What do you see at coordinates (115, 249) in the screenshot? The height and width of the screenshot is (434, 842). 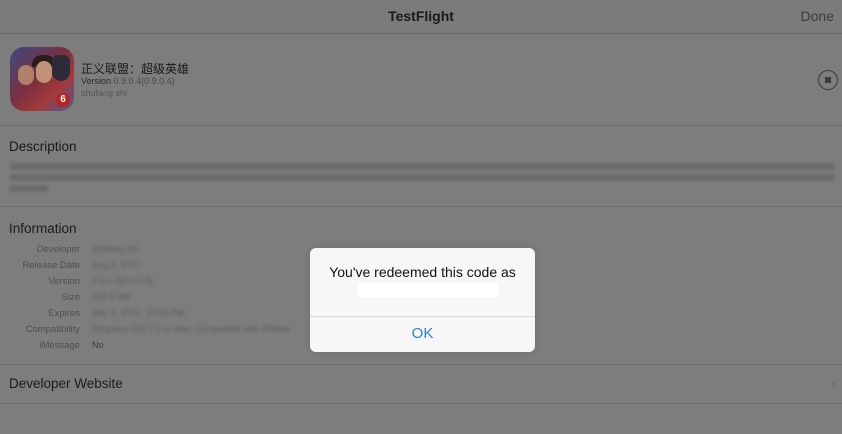 I see `info-value-developer: shufang shi` at bounding box center [115, 249].